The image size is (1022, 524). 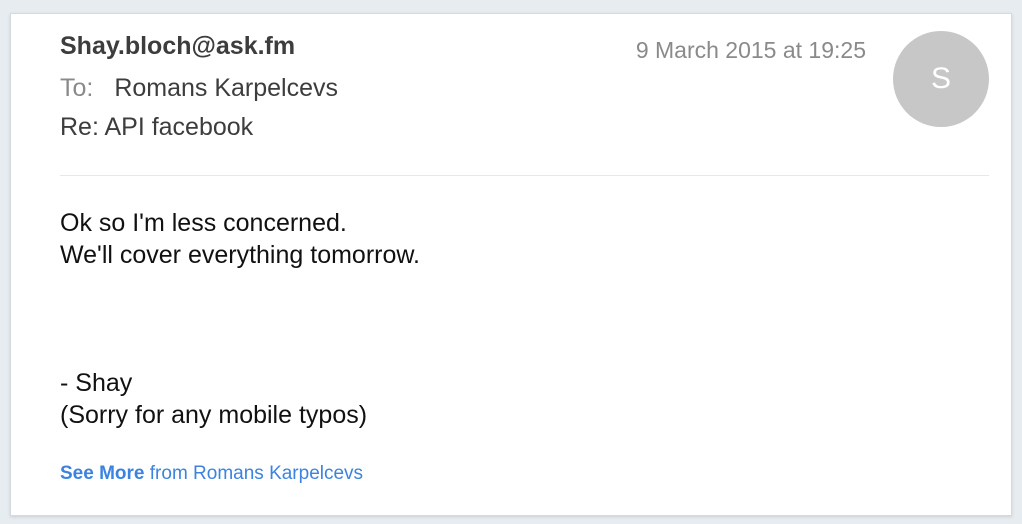 What do you see at coordinates (177, 46) in the screenshot?
I see `sender-address: Shay.bloch@ask.fm` at bounding box center [177, 46].